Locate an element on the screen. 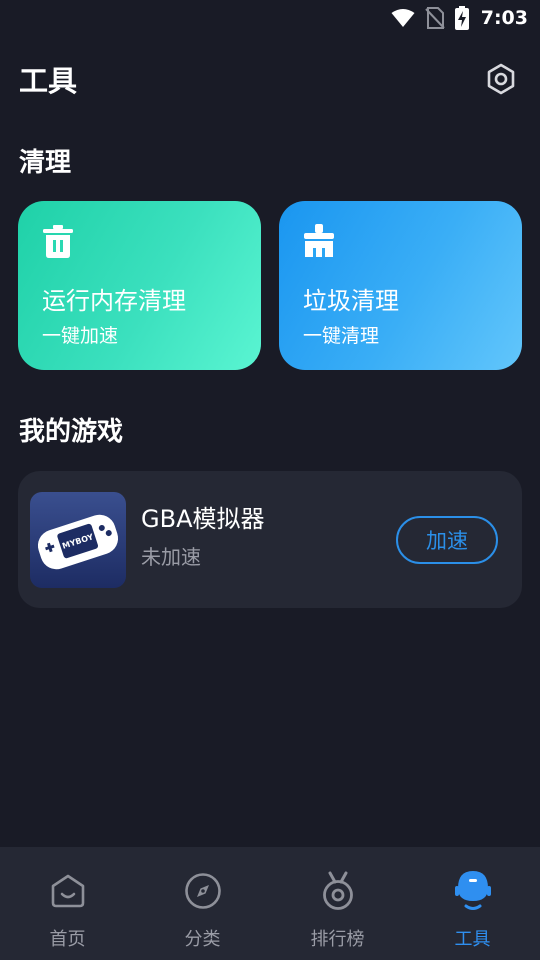  nav-label-home: 首页 is located at coordinates (67, 939).